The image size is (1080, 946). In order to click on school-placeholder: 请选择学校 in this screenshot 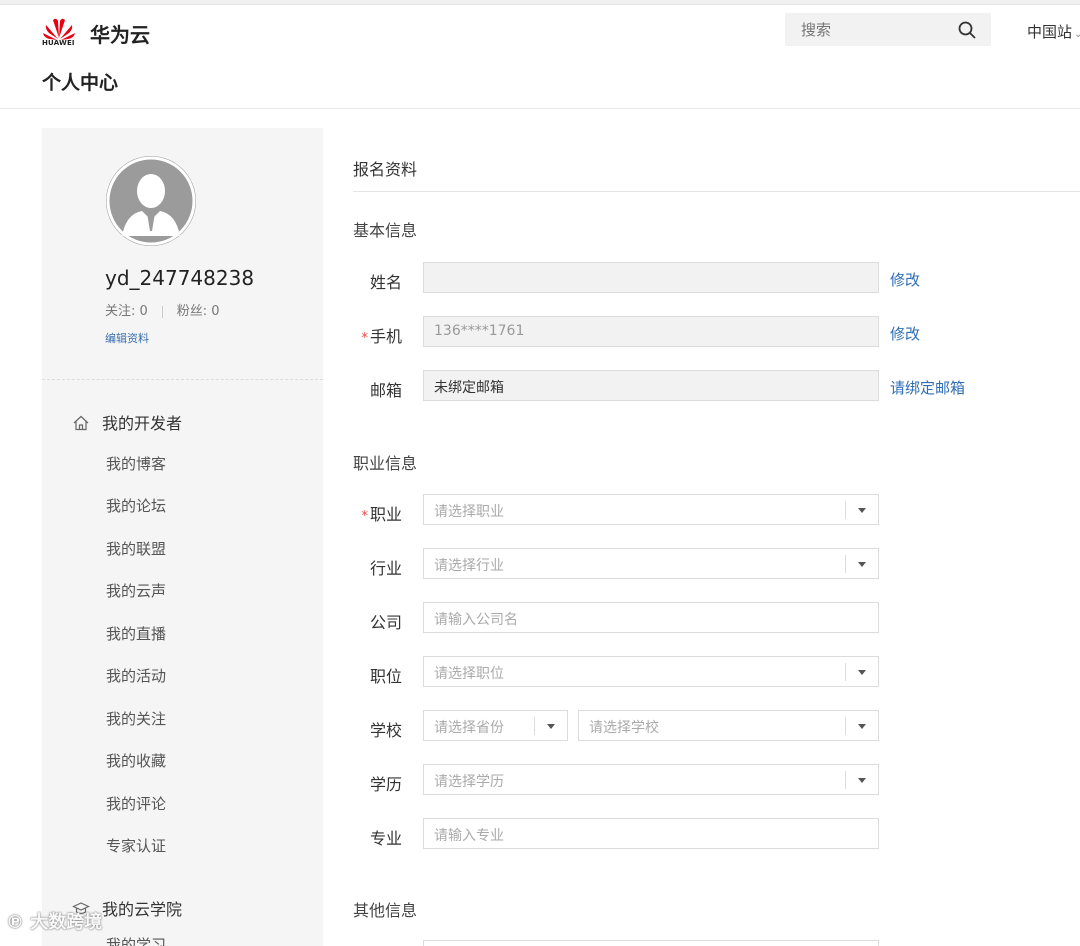, I will do `click(624, 728)`.